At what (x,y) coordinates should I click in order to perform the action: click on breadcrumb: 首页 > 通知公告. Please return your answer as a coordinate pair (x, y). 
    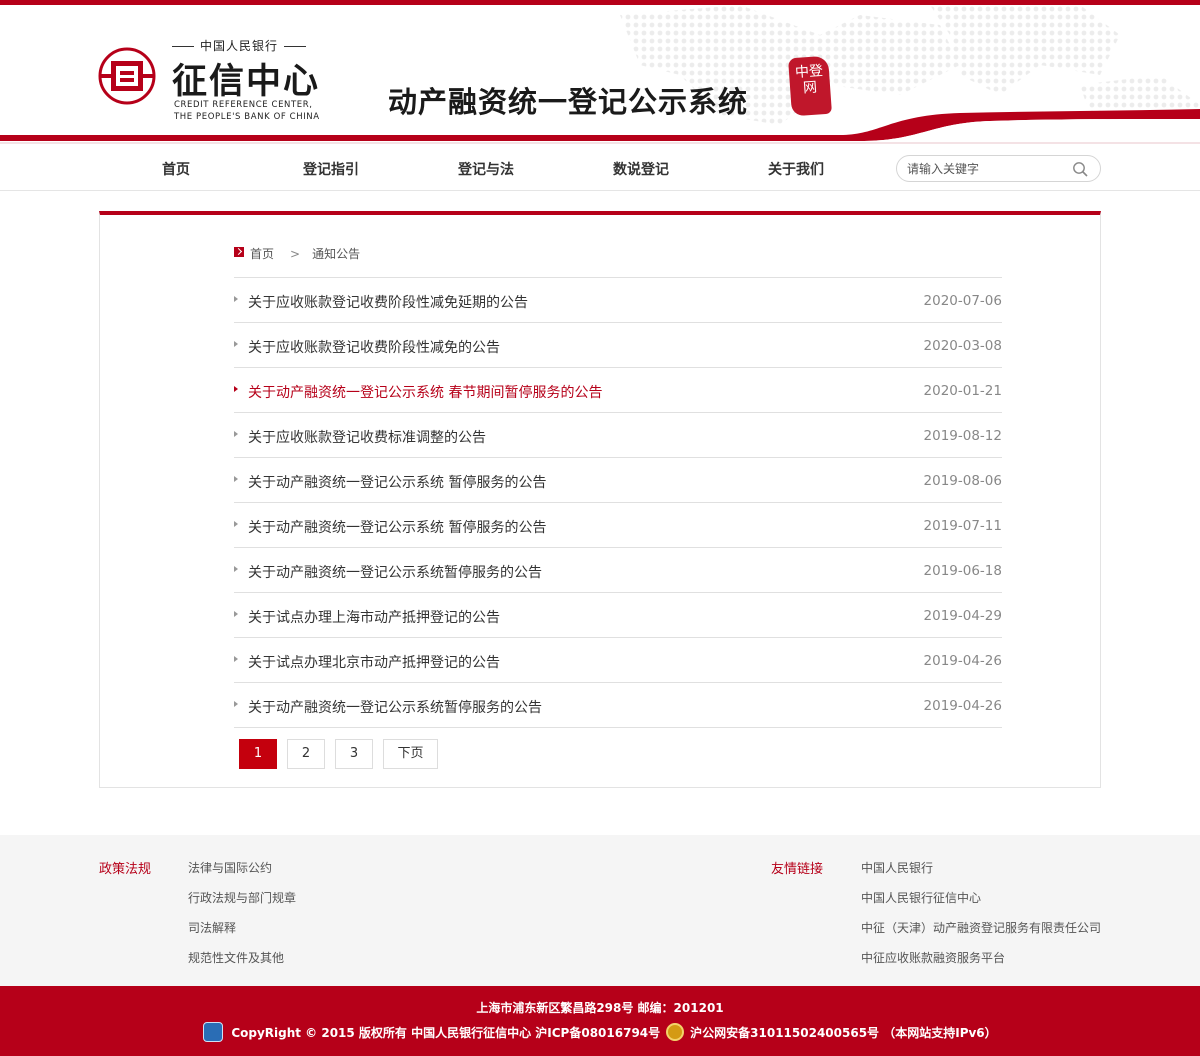
    Looking at the image, I should click on (297, 253).